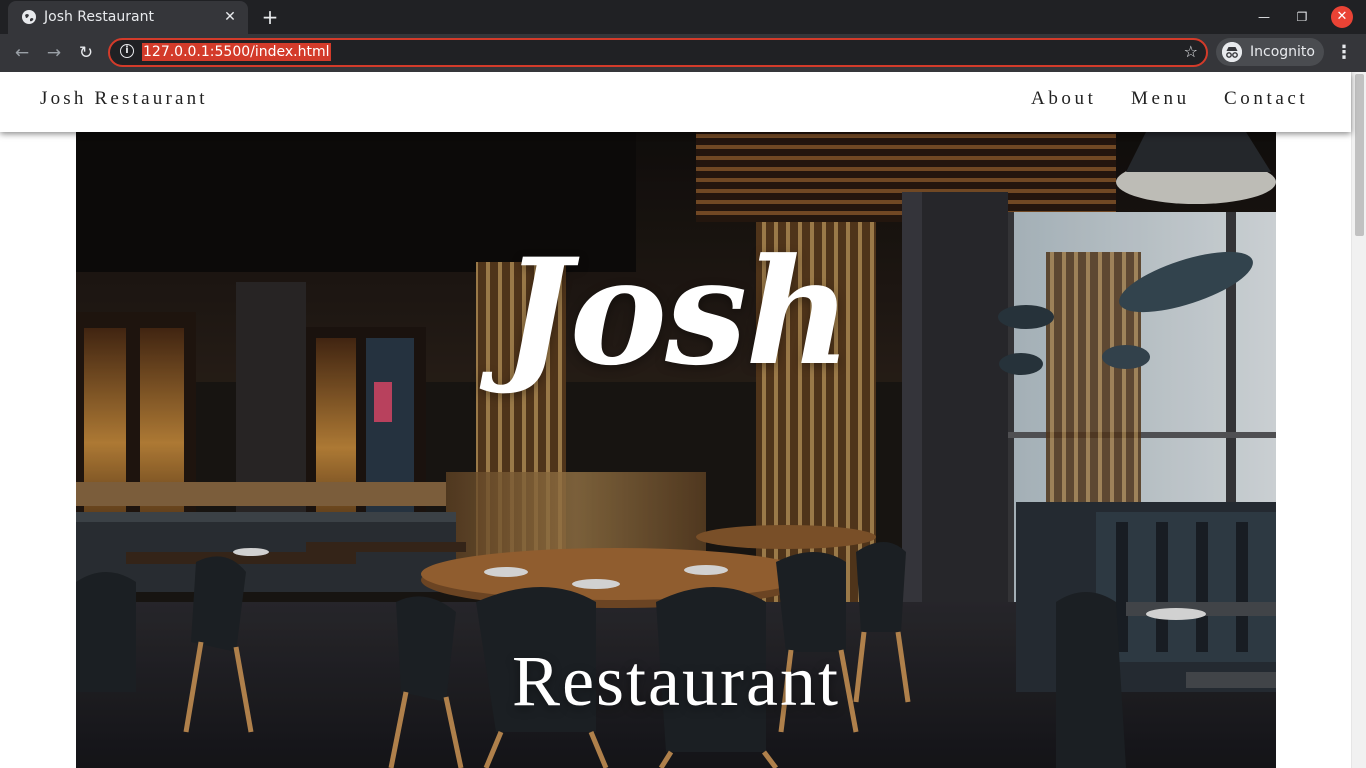 The height and width of the screenshot is (768, 1366). I want to click on nav-link-about: About, so click(1064, 99).